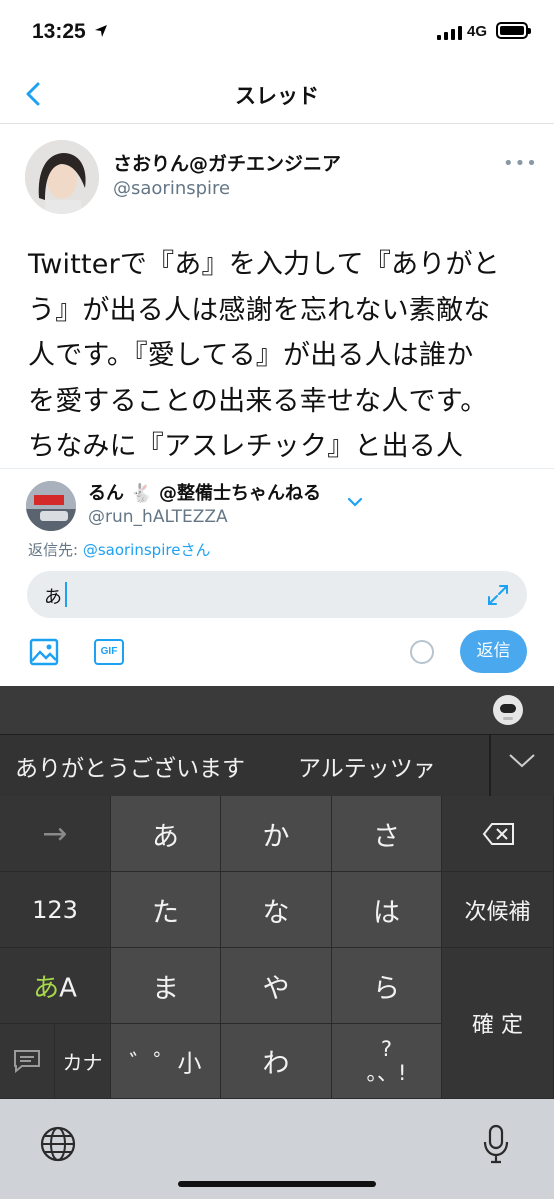 This screenshot has height=1199, width=554. I want to click on dakuten-key: ゛゜小, so click(166, 1061).